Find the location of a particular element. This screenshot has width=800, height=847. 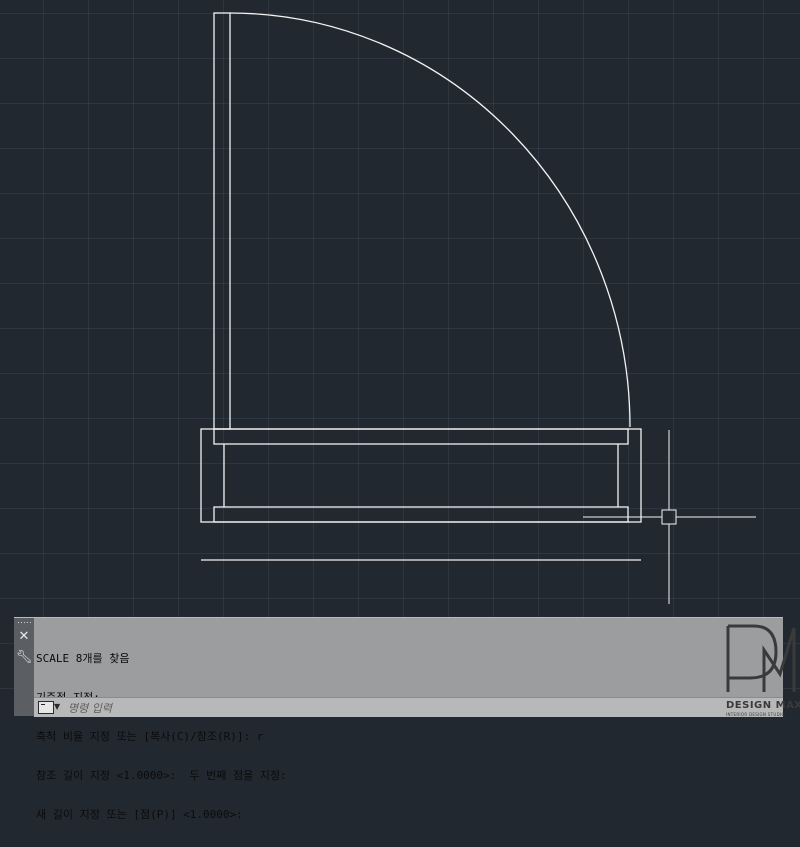

logo-brand: DESIGN MAX is located at coordinates (763, 705).